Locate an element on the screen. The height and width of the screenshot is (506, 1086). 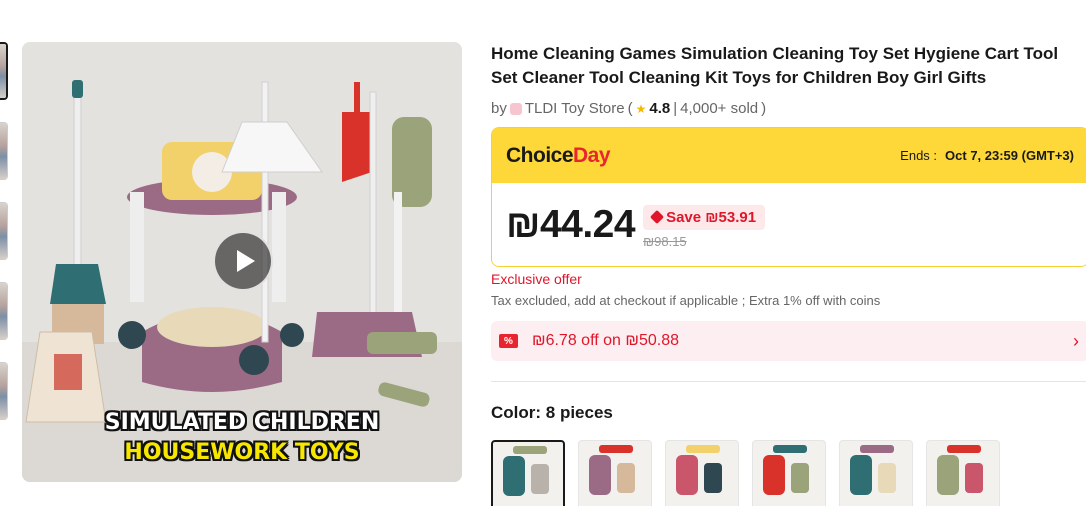
store-link: TLDI Toy Store is located at coordinates (575, 108).